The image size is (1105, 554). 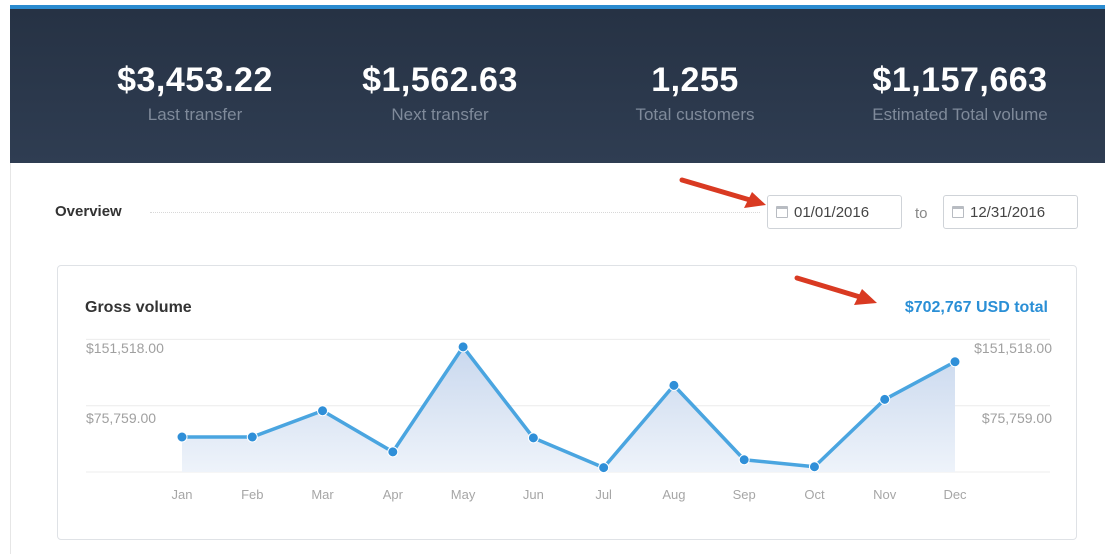 What do you see at coordinates (604, 468) in the screenshot?
I see `chart-point-jul` at bounding box center [604, 468].